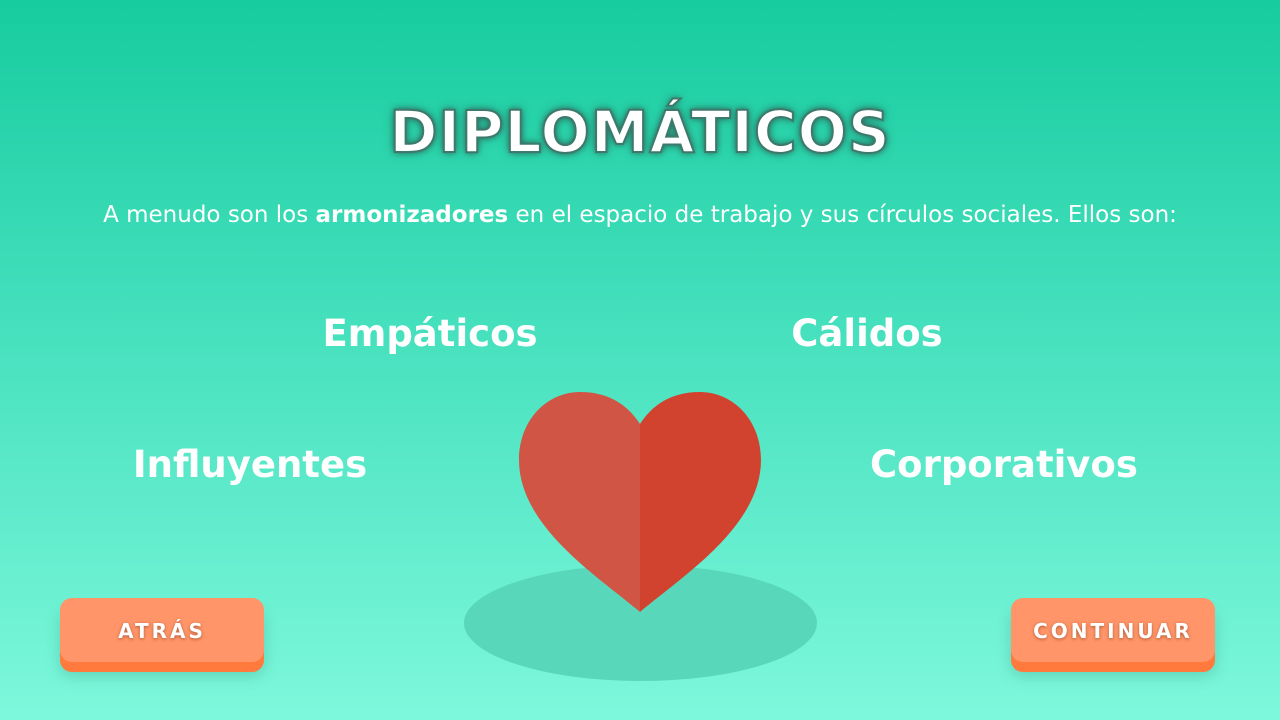  What do you see at coordinates (700, 502) in the screenshot?
I see `heart-right-half` at bounding box center [700, 502].